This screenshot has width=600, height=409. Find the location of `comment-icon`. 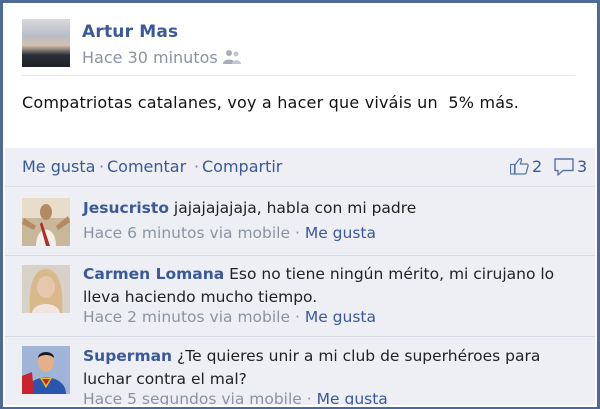

comment-icon is located at coordinates (564, 167).